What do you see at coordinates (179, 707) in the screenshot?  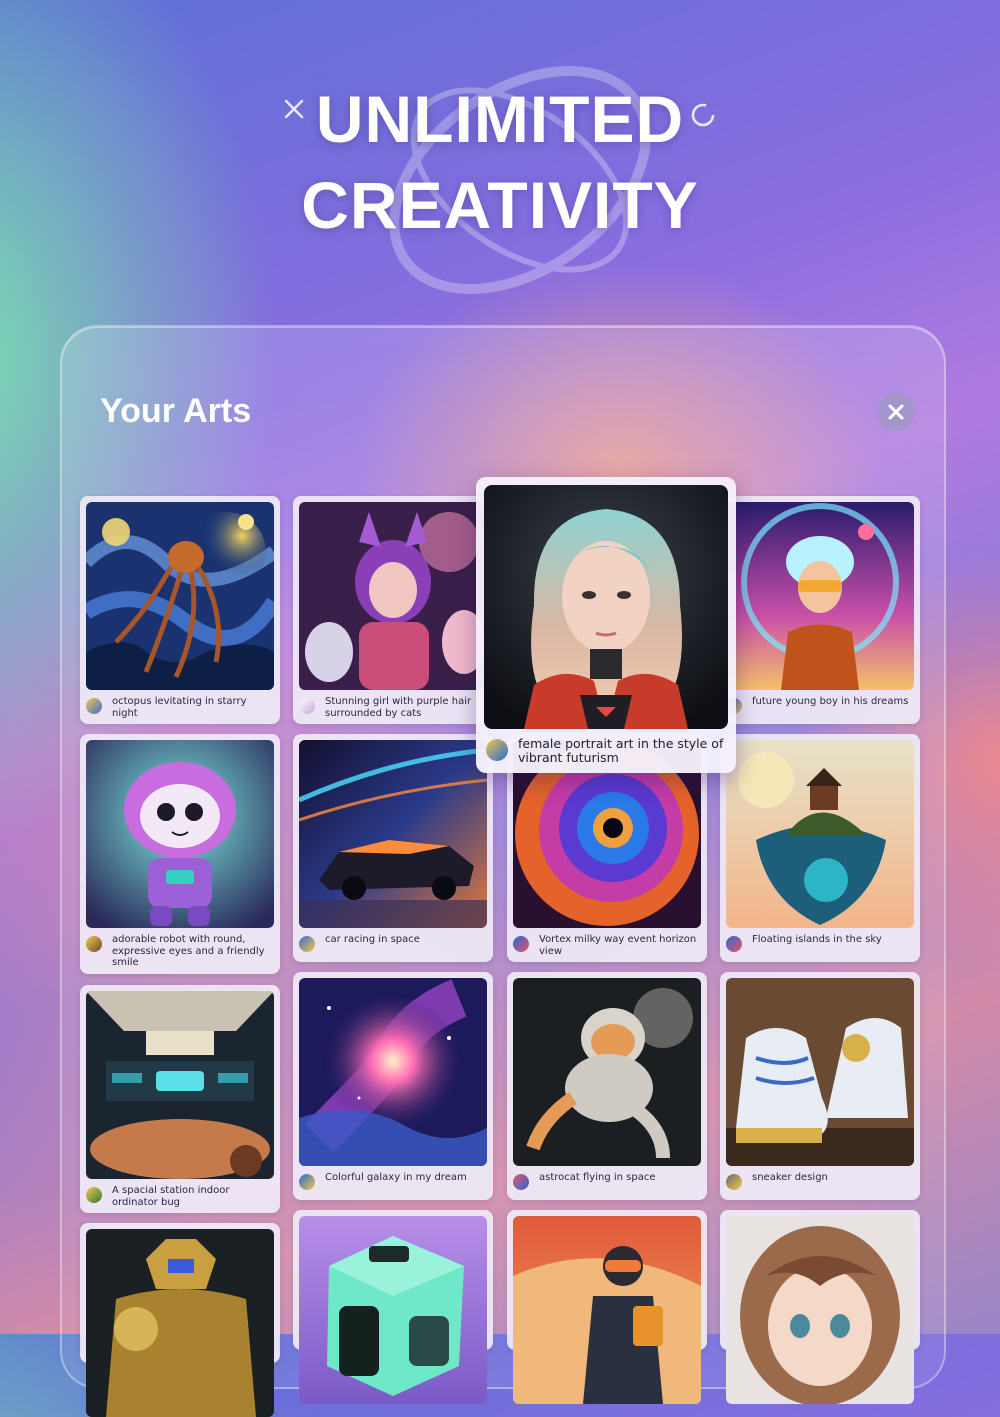 I see `art-caption: octopus levitating in starry night` at bounding box center [179, 707].